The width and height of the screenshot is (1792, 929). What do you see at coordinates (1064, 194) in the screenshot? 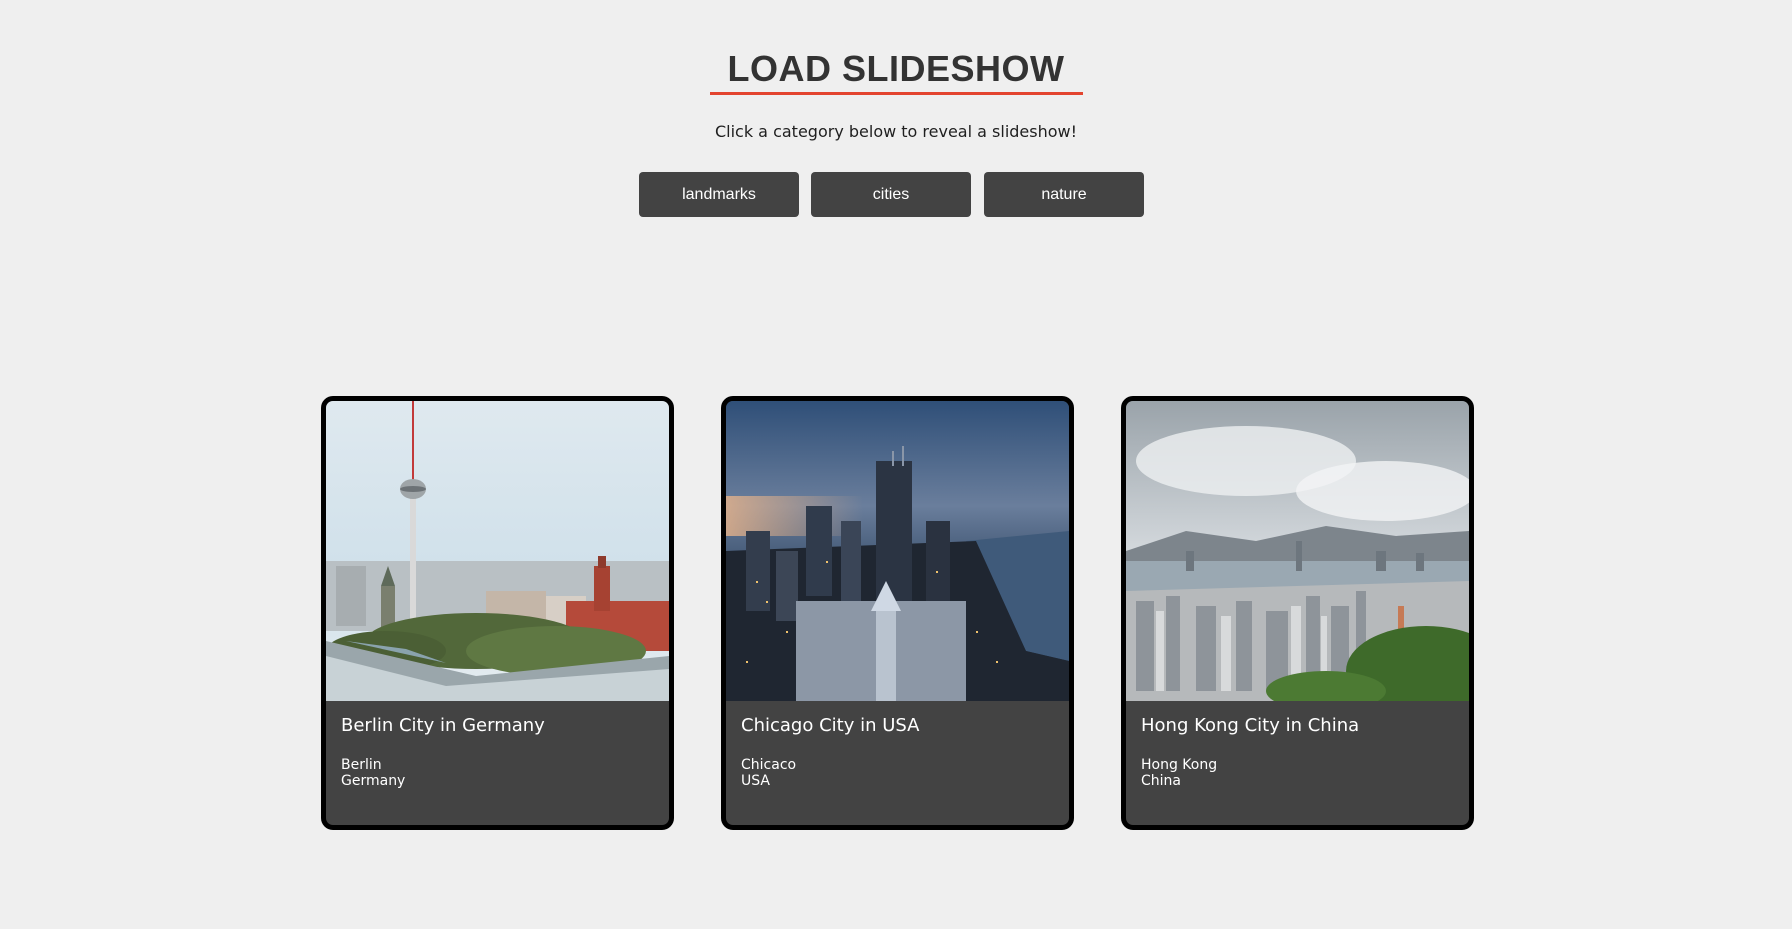
I see `category-button-nature: nature` at bounding box center [1064, 194].